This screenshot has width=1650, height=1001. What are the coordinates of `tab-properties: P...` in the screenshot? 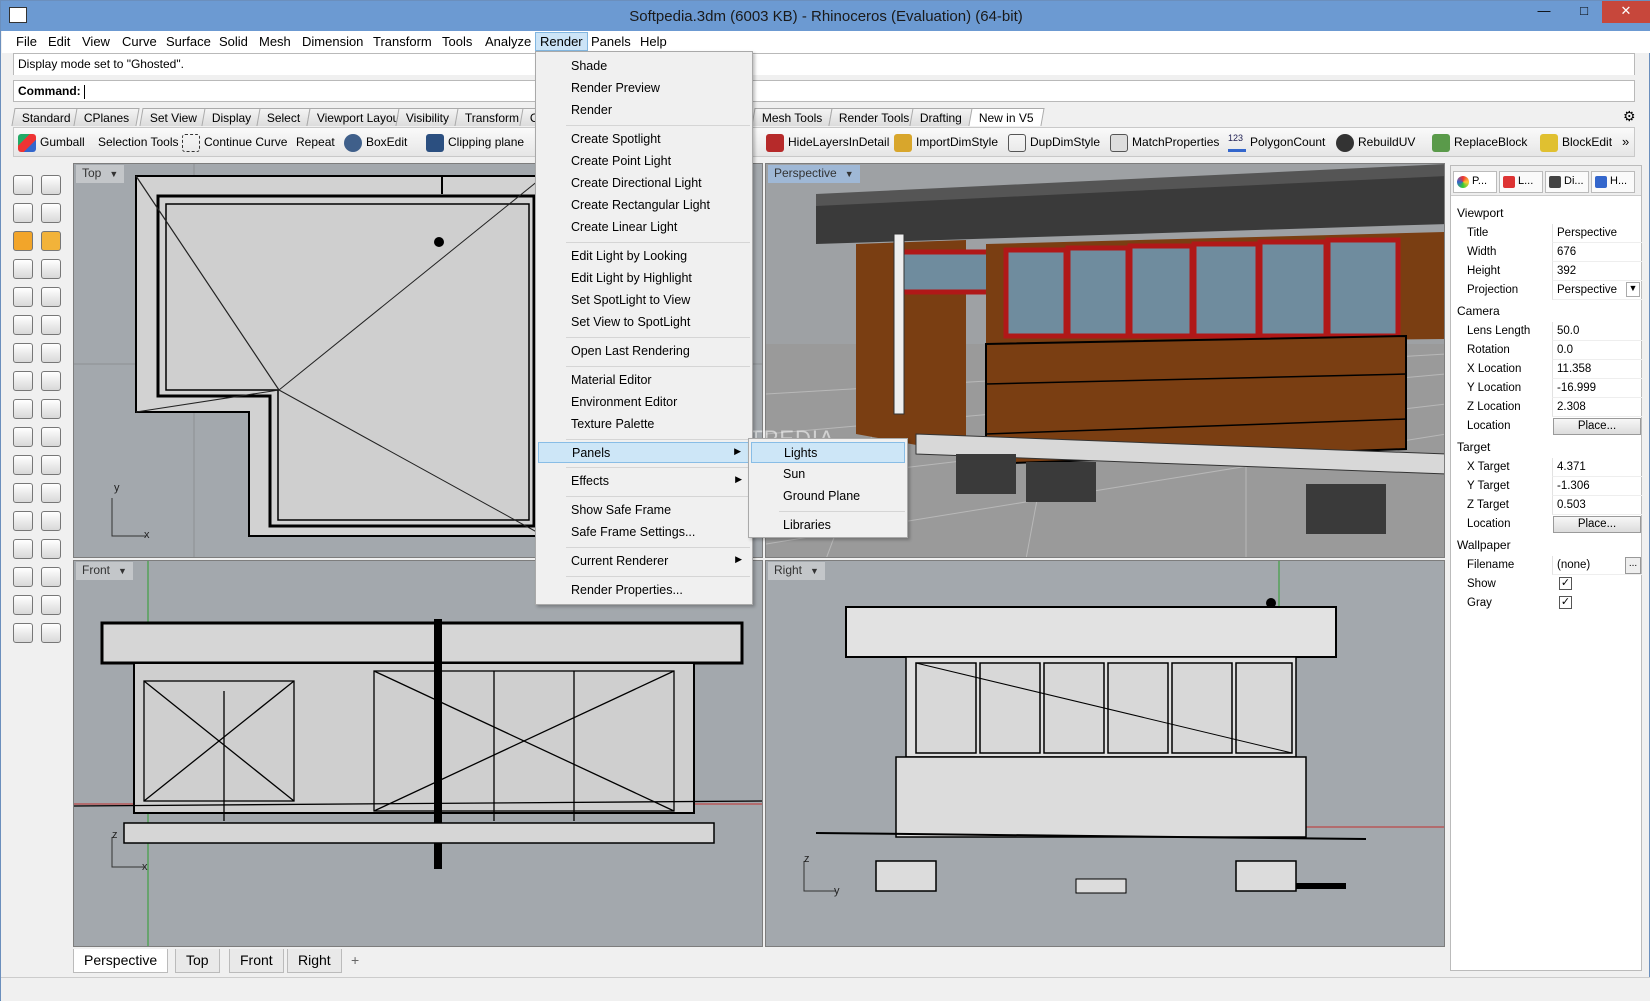 It's located at (1475, 182).